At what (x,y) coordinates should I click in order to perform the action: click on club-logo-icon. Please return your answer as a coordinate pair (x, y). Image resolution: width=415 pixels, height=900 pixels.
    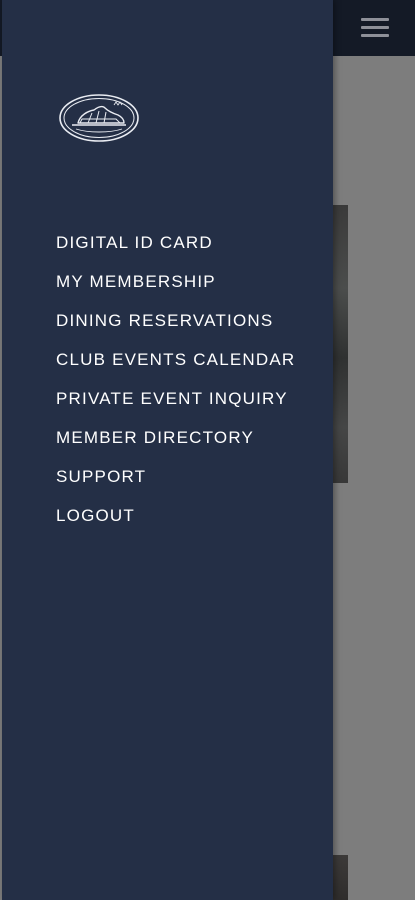
    Looking at the image, I should click on (99, 118).